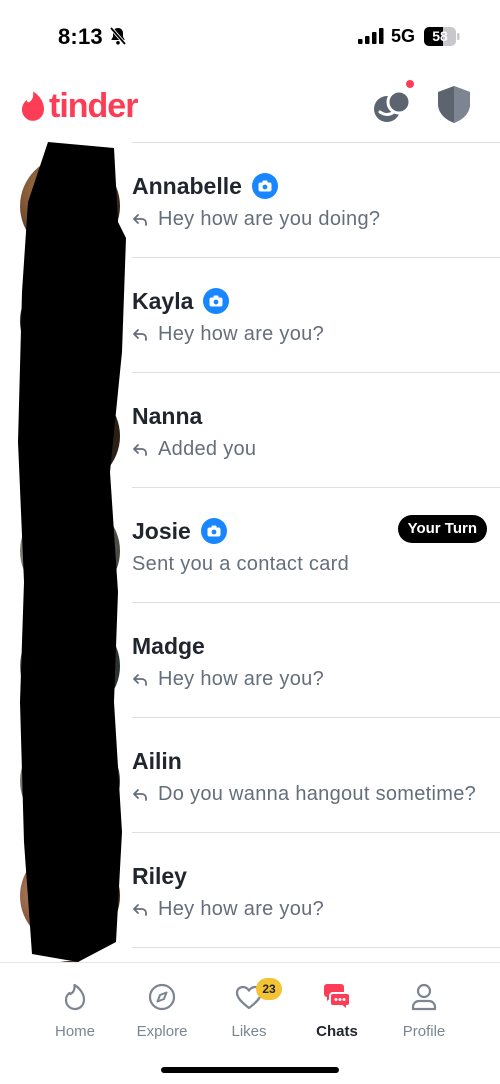 This screenshot has height=1084, width=500. What do you see at coordinates (168, 645) in the screenshot?
I see `chat-name: Madge` at bounding box center [168, 645].